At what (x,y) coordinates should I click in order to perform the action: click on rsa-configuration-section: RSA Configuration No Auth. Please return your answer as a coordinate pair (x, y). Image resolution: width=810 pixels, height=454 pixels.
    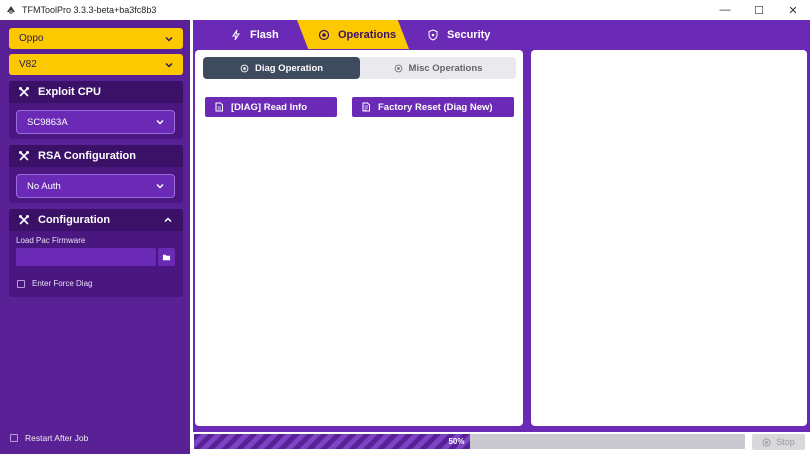
    Looking at the image, I should click on (96, 174).